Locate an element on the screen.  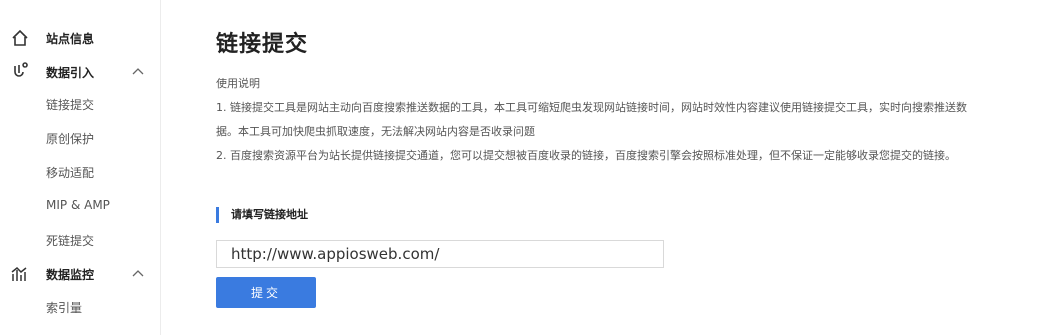
usage-heading: 使用说明 is located at coordinates (238, 83).